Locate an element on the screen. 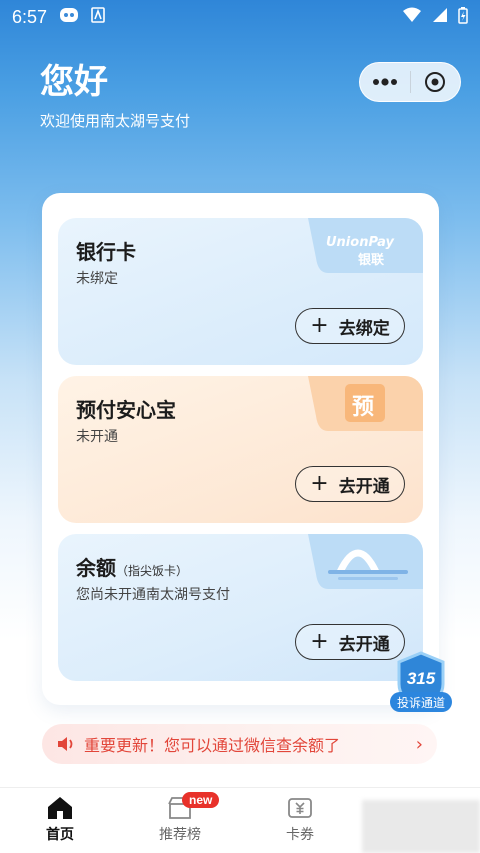 The width and height of the screenshot is (480, 853). notification-icon is located at coordinates (69, 17).